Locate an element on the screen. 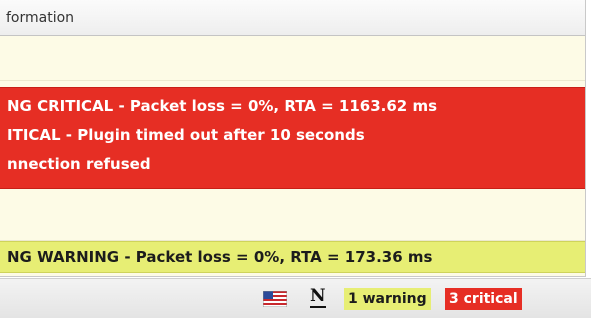 Image resolution: width=591 pixels, height=318 pixels. table-row is located at coordinates (292, 58).